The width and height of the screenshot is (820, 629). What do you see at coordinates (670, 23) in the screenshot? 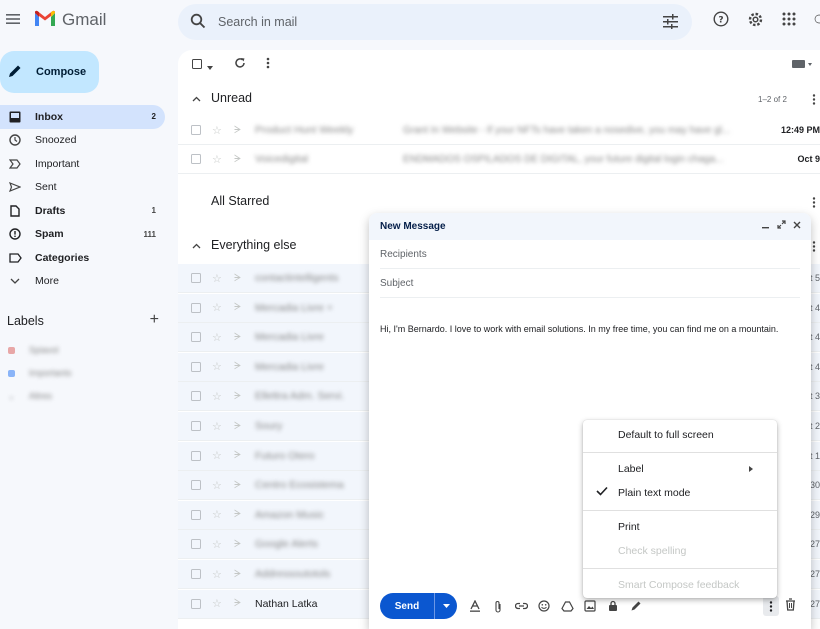
I see `search-options-icon` at bounding box center [670, 23].